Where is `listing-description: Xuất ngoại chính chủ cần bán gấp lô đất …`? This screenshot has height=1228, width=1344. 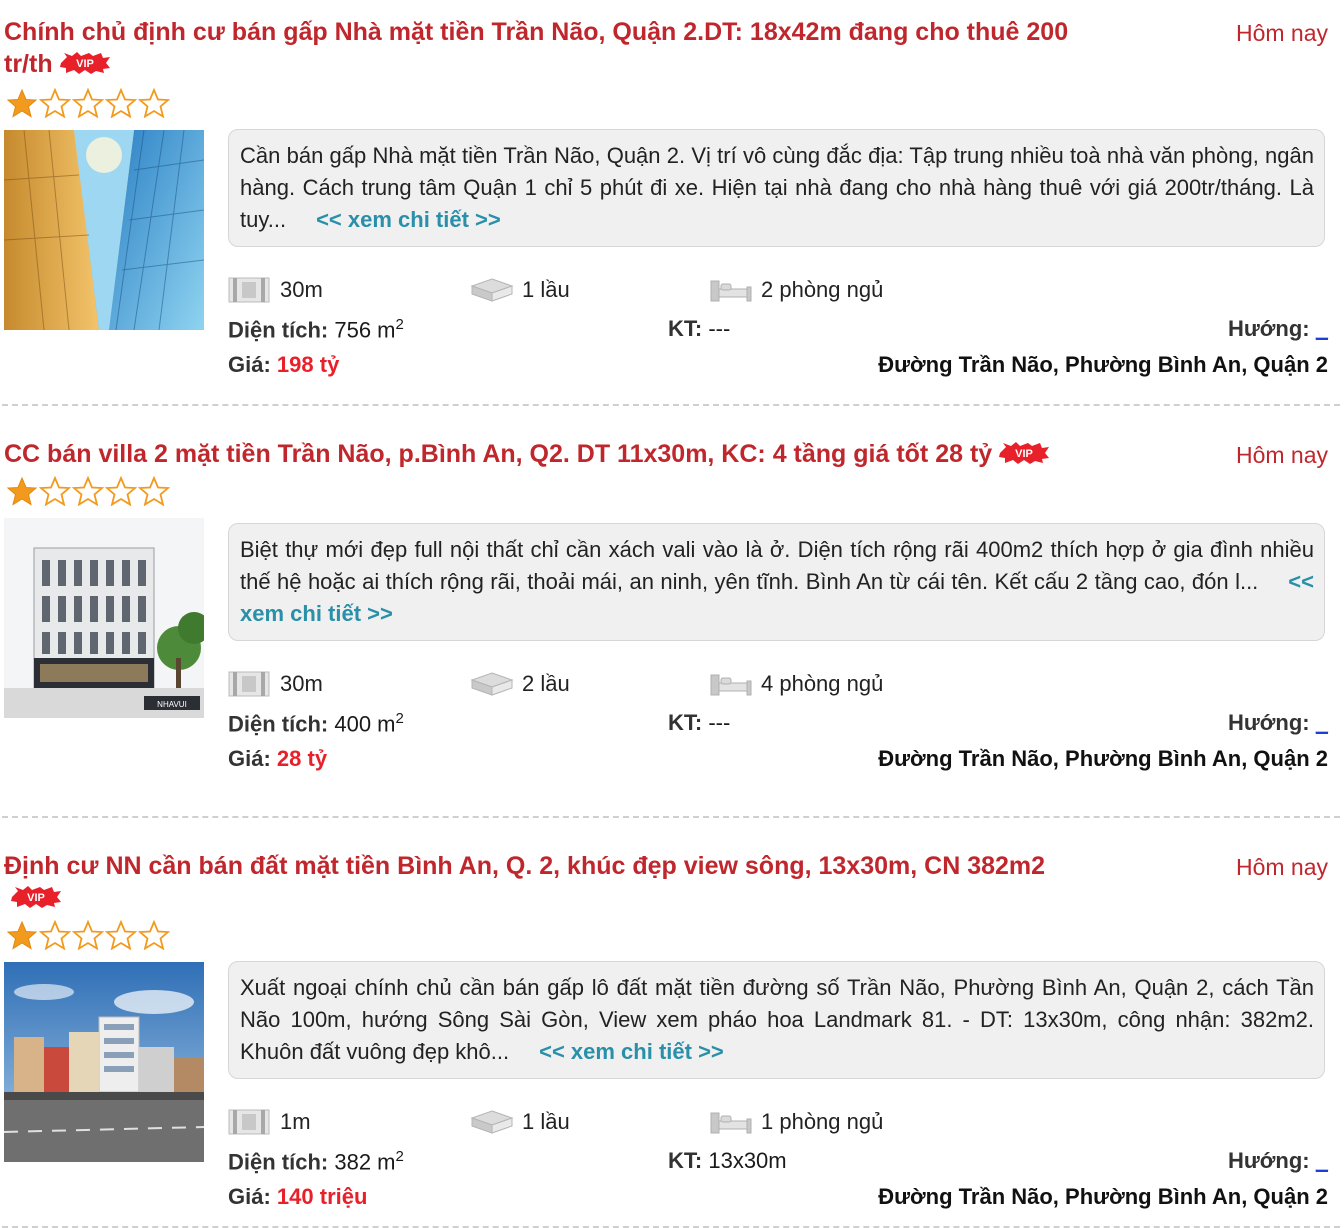 listing-description: Xuất ngoại chính chủ cần bán gấp lô đất … is located at coordinates (776, 1020).